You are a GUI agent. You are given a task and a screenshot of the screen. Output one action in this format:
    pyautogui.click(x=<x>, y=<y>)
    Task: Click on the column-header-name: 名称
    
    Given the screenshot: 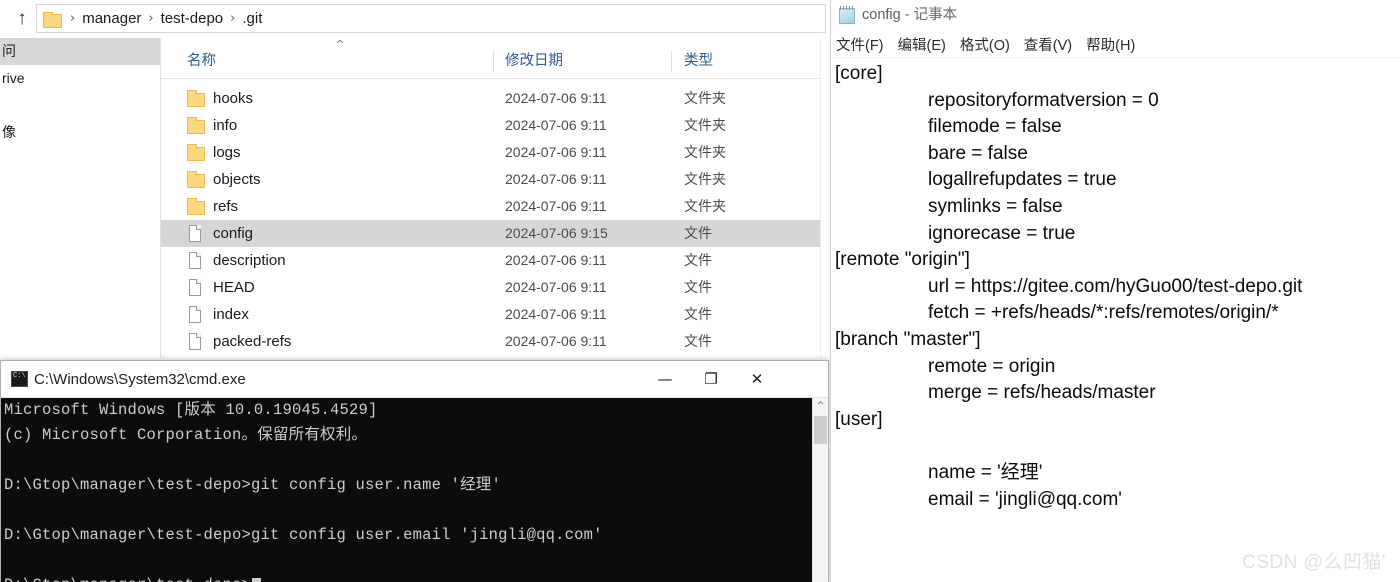 What is the action you would take?
    pyautogui.click(x=201, y=61)
    